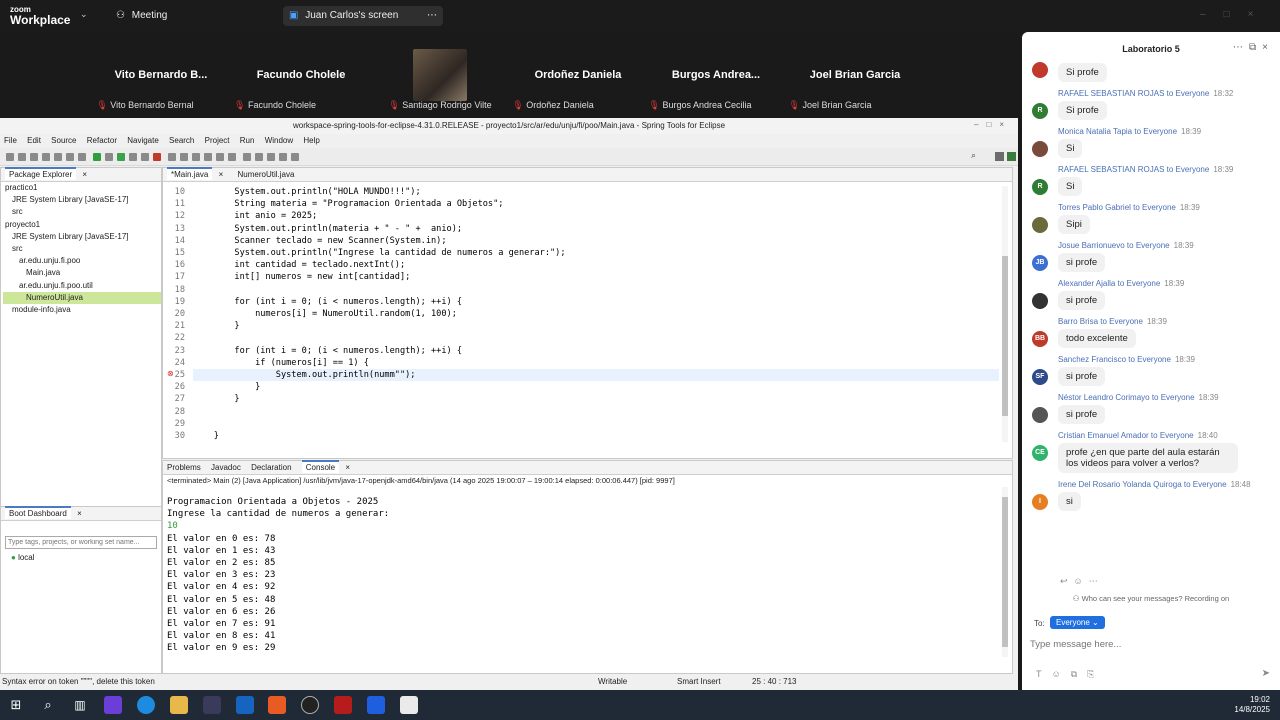  Describe the element at coordinates (181, 140) in the screenshot. I see `menu-search: Search` at that location.